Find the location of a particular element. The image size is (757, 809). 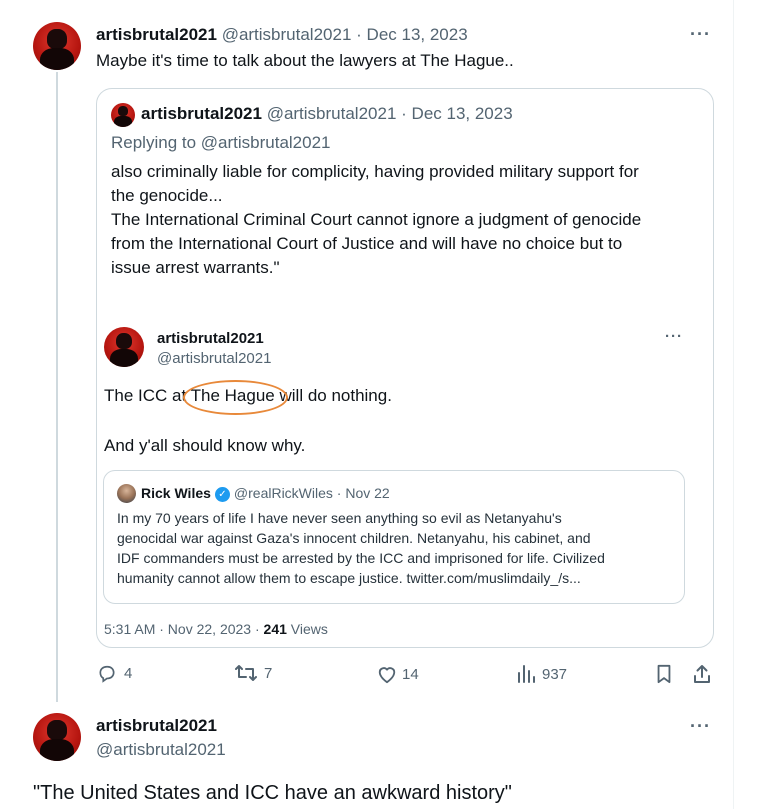

column-border is located at coordinates (733, 404).